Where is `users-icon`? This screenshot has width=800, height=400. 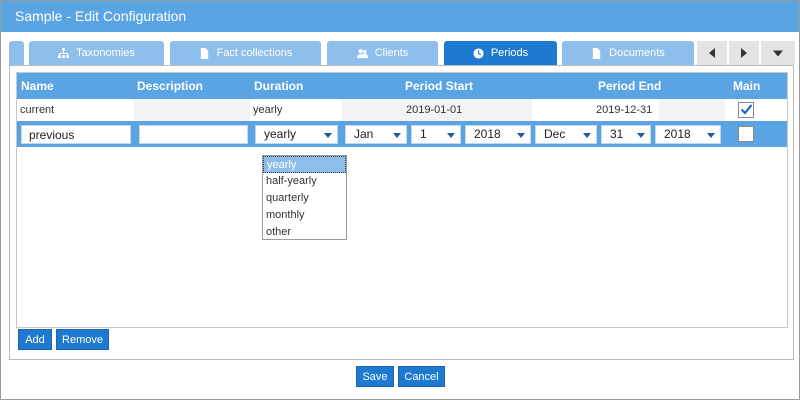
users-icon is located at coordinates (362, 53).